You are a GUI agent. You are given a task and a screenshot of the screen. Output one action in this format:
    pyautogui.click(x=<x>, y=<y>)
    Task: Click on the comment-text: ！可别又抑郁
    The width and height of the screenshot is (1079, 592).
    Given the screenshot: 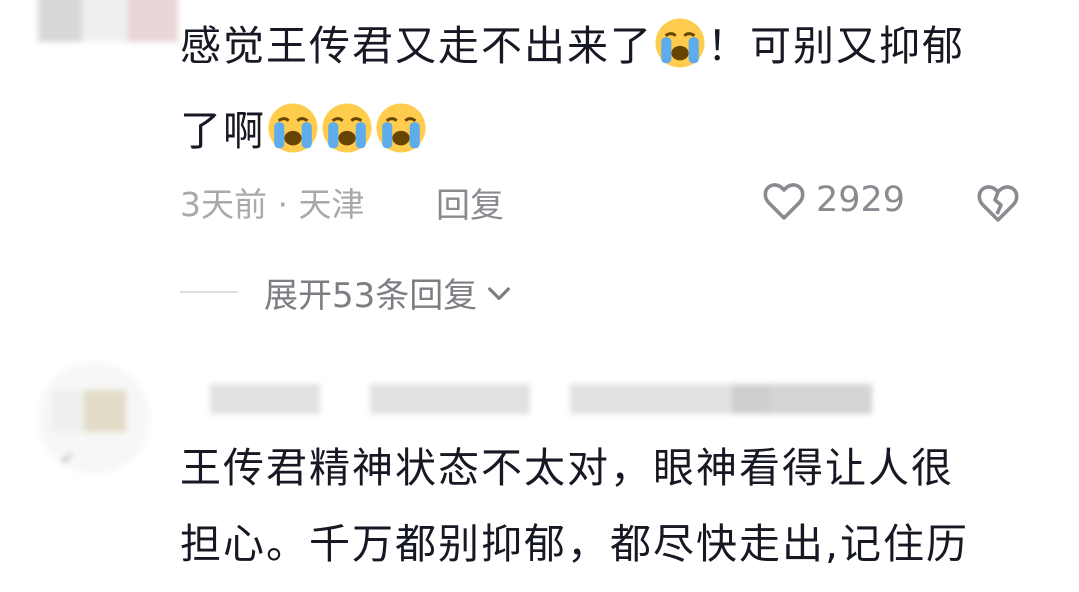 What is the action you would take?
    pyautogui.click(x=836, y=46)
    